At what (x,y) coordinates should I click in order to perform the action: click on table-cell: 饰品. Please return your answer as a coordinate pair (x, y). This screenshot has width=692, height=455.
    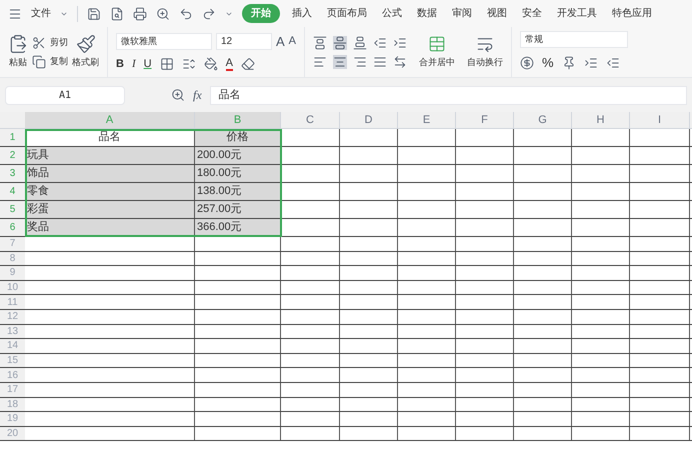
    Looking at the image, I should click on (110, 173).